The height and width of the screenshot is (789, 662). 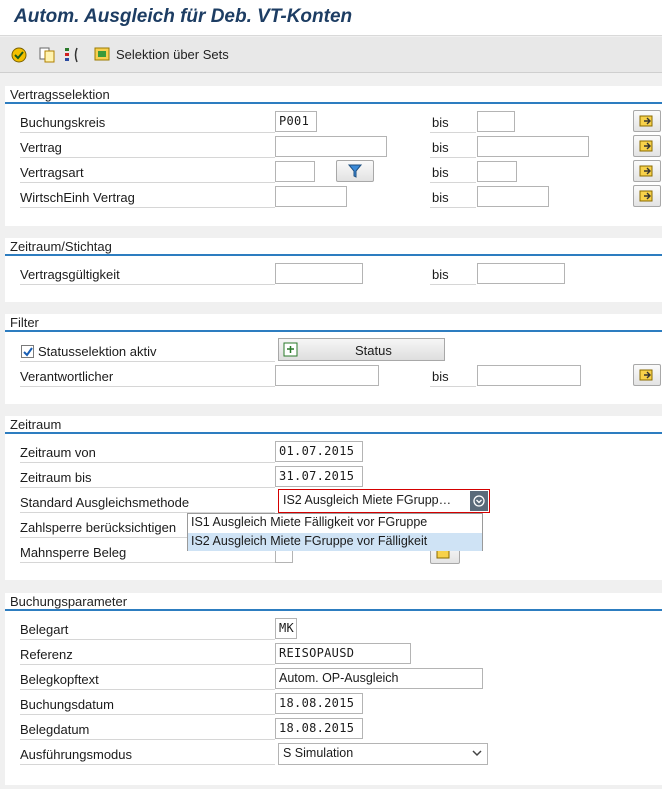 I want to click on label-statusselektion: Statusselektion aktiv, so click(x=147, y=351).